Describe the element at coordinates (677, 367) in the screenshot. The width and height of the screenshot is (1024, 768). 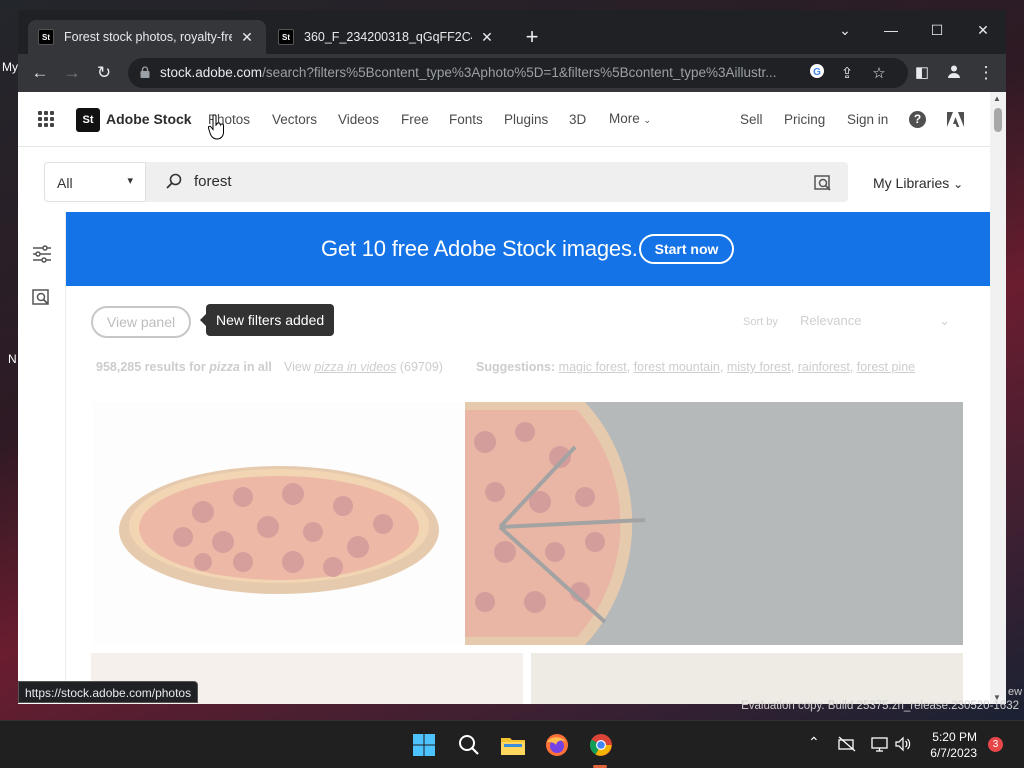
I see `suggestion-link: forest mountain` at that location.